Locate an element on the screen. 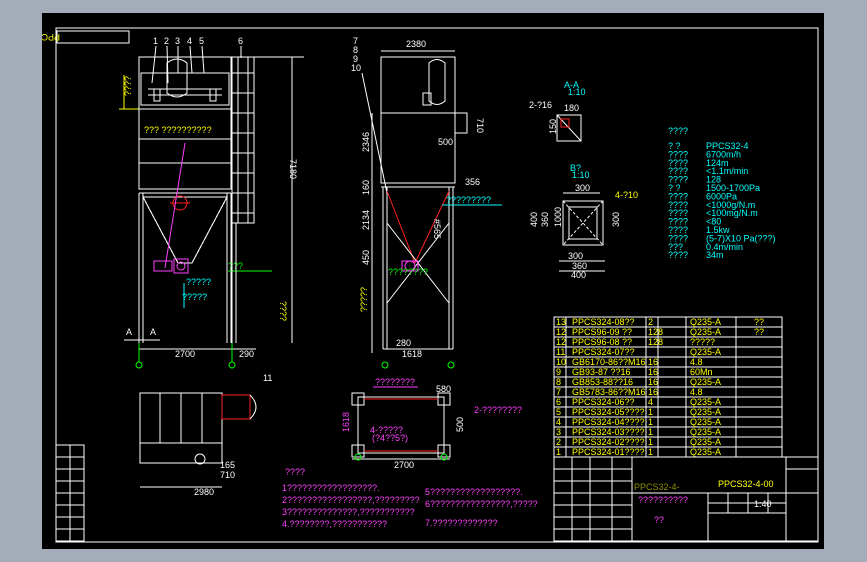 This screenshot has height=562, width=867. plan-dim-1618: 1618 is located at coordinates (346, 422).